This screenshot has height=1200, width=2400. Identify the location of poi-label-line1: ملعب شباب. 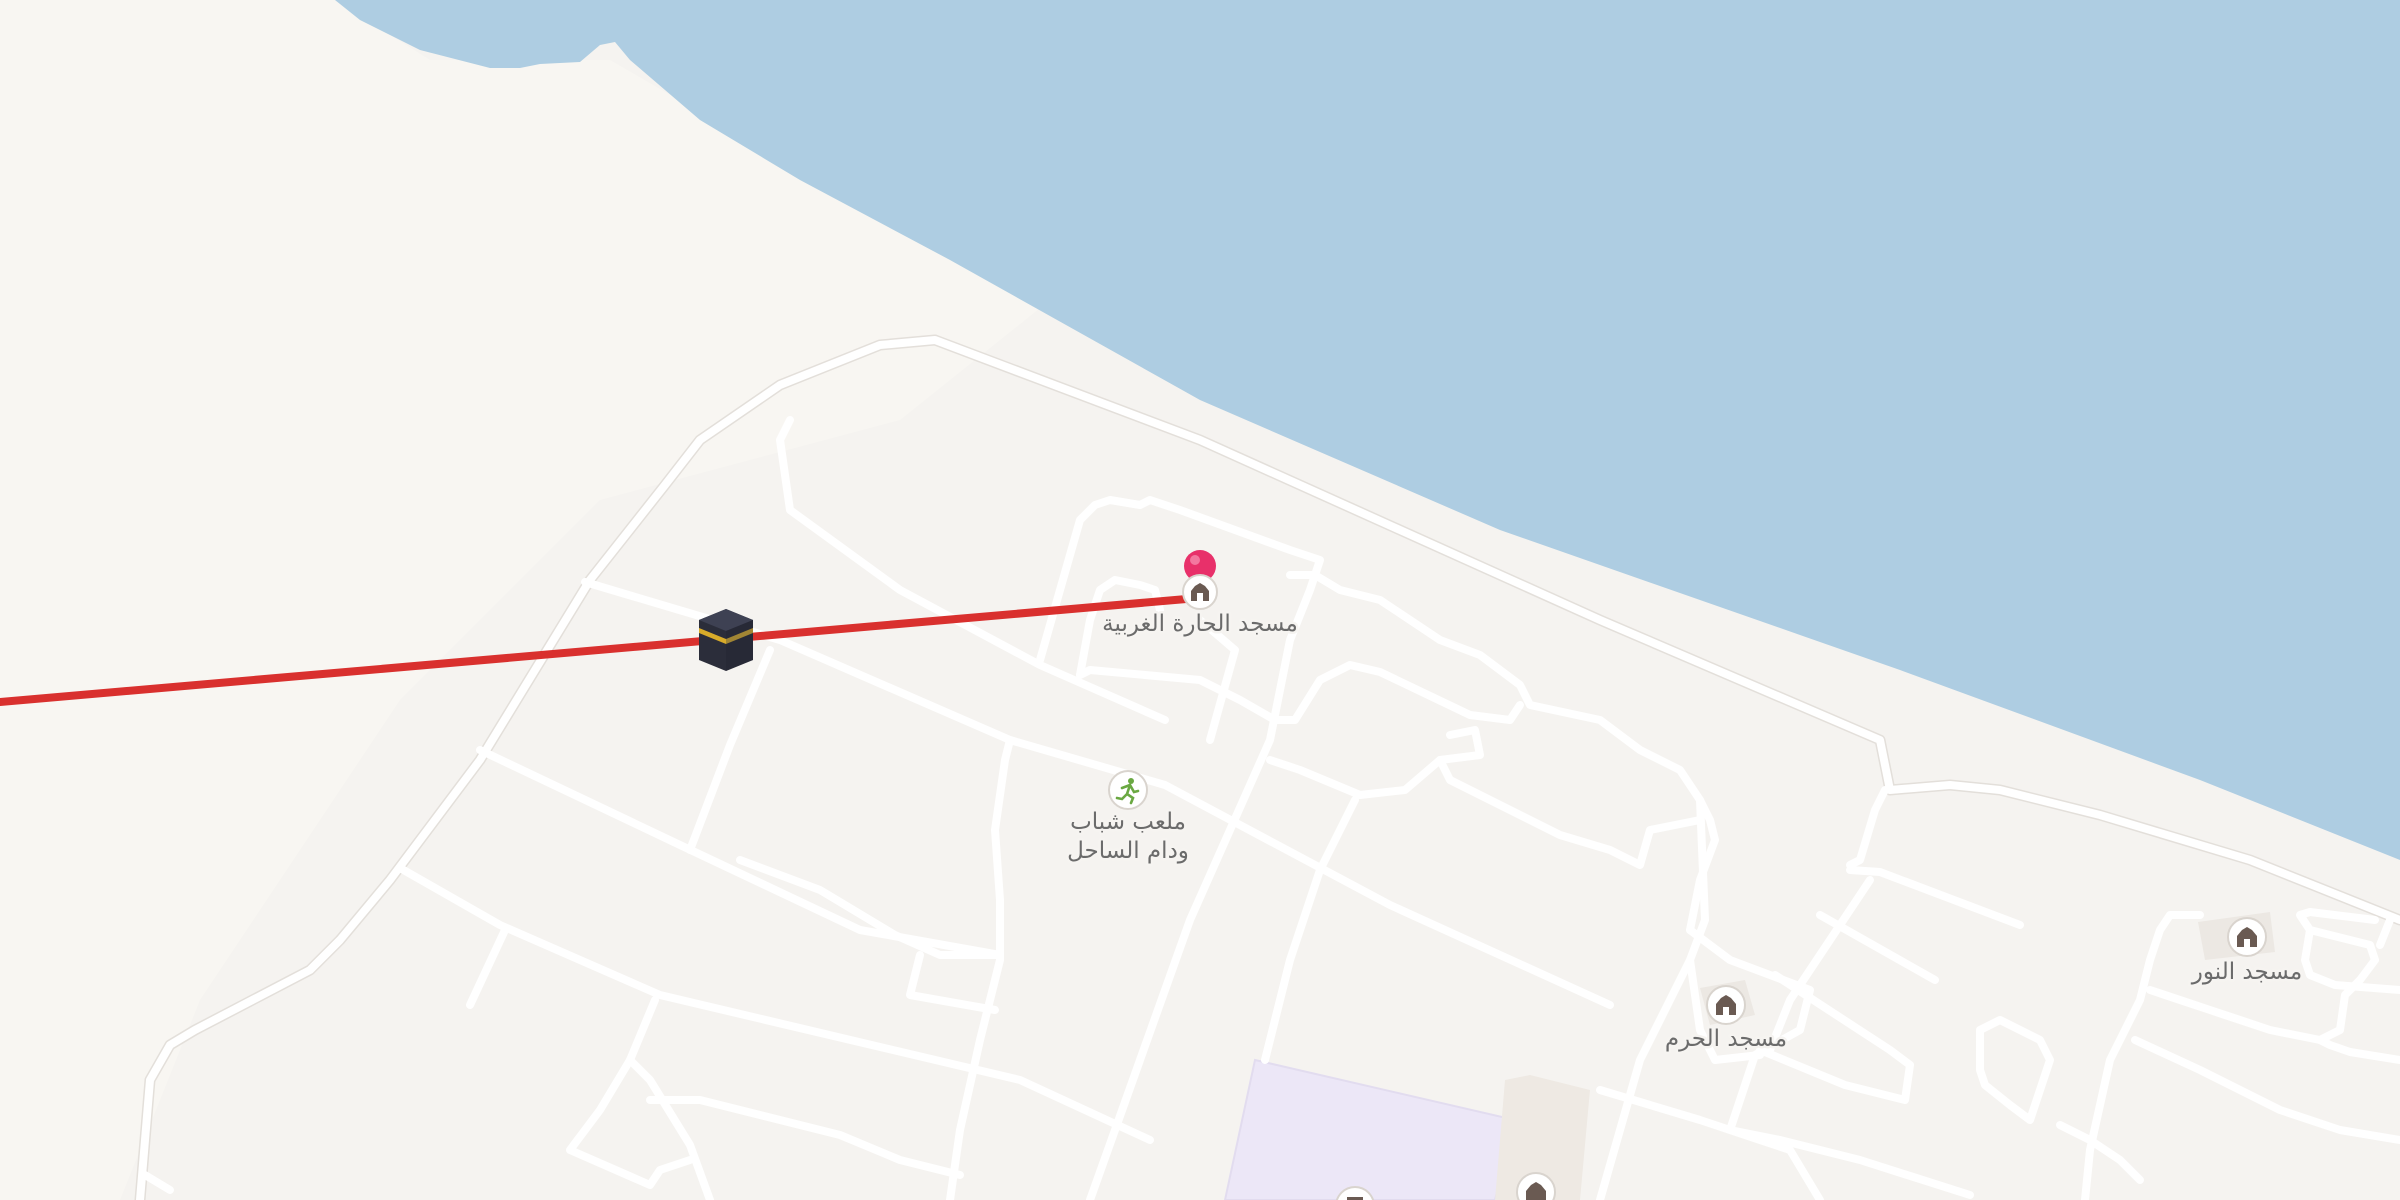
(1128, 822).